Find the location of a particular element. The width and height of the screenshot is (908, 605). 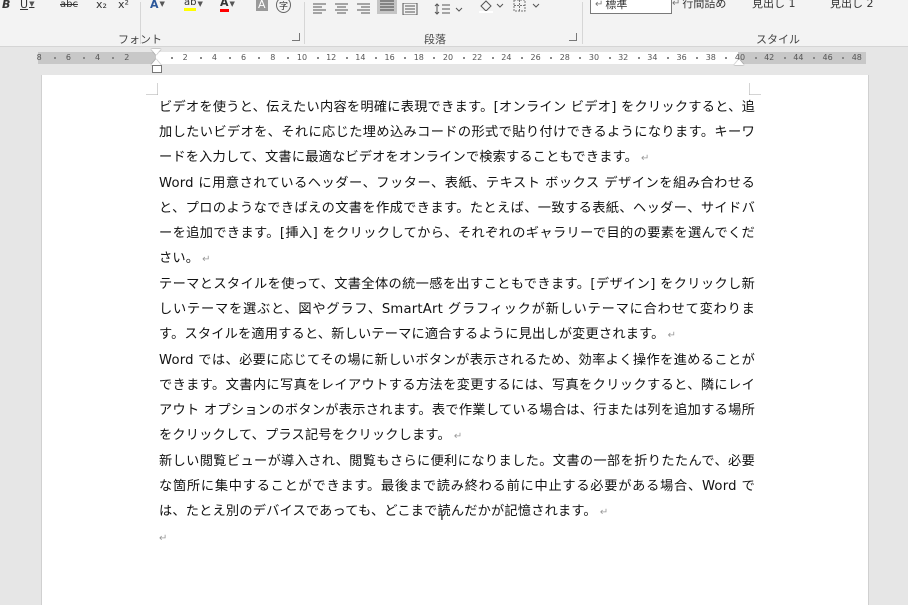

left-indent-handle is located at coordinates (157, 69).